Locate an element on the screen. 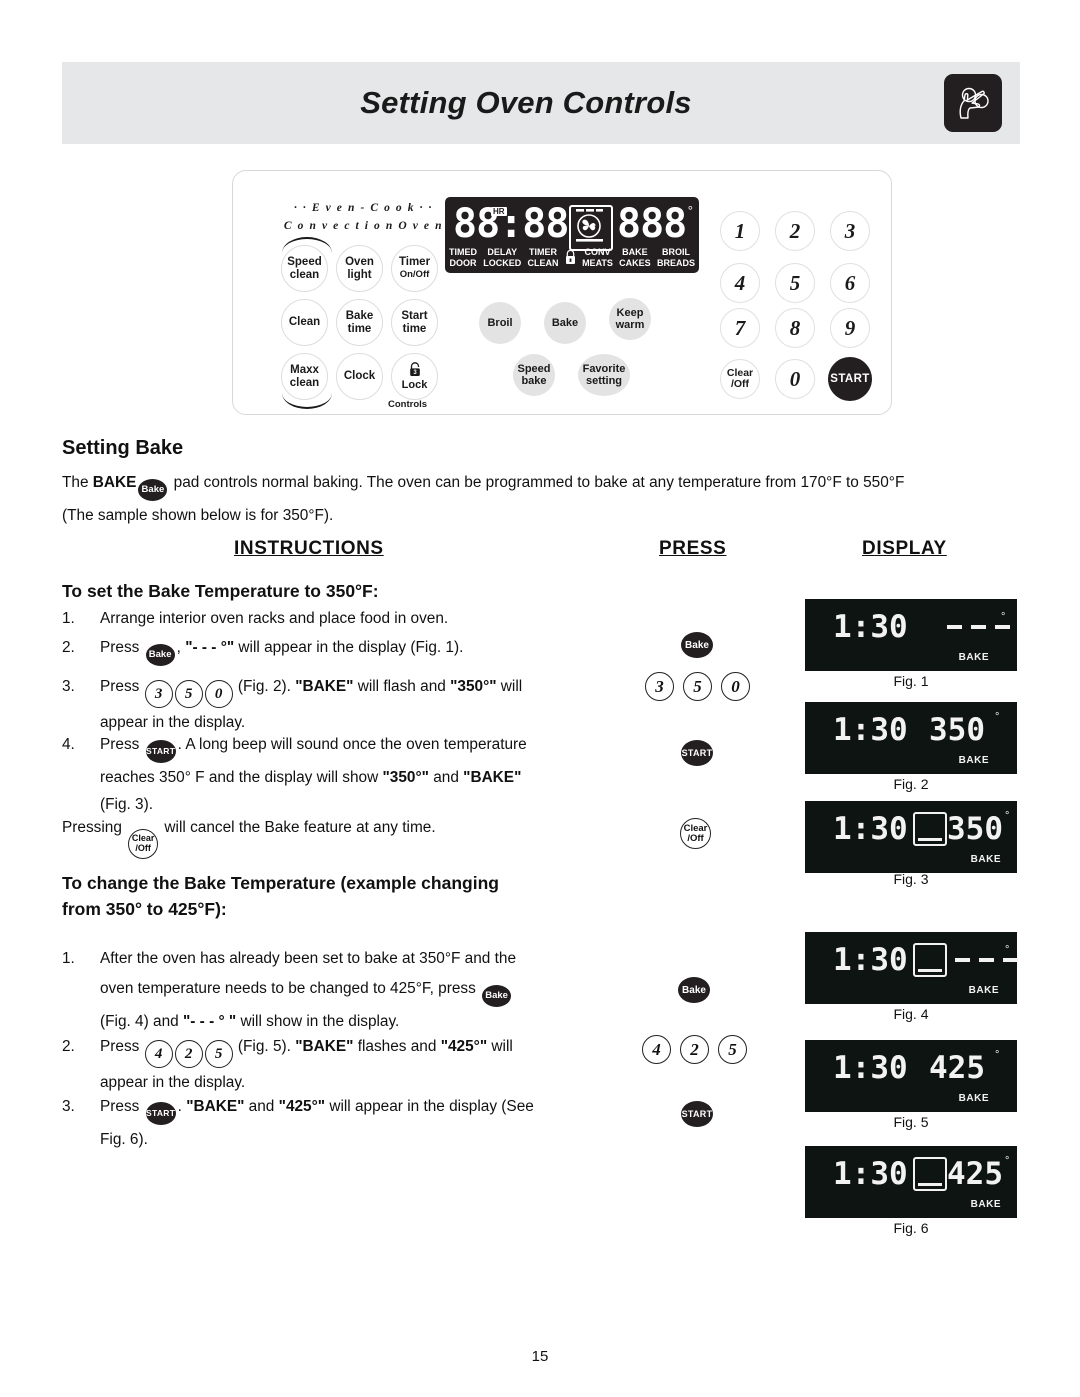  step-text-e: Fig. 6). is located at coordinates (124, 1139).